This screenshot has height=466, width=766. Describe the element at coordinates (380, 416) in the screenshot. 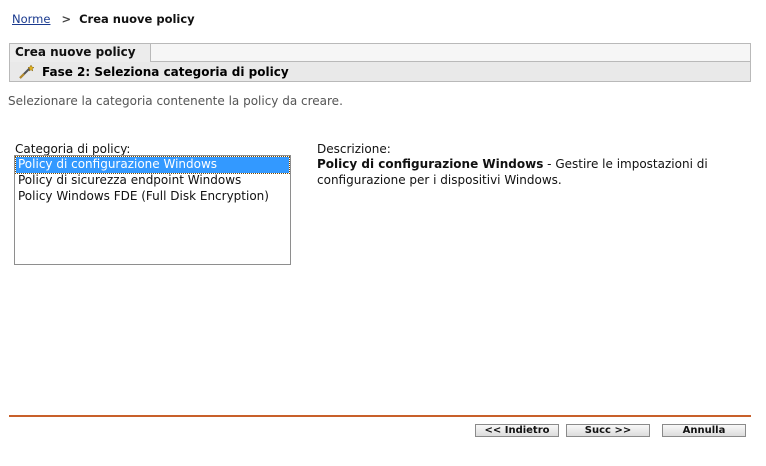

I see `footer-divider` at that location.